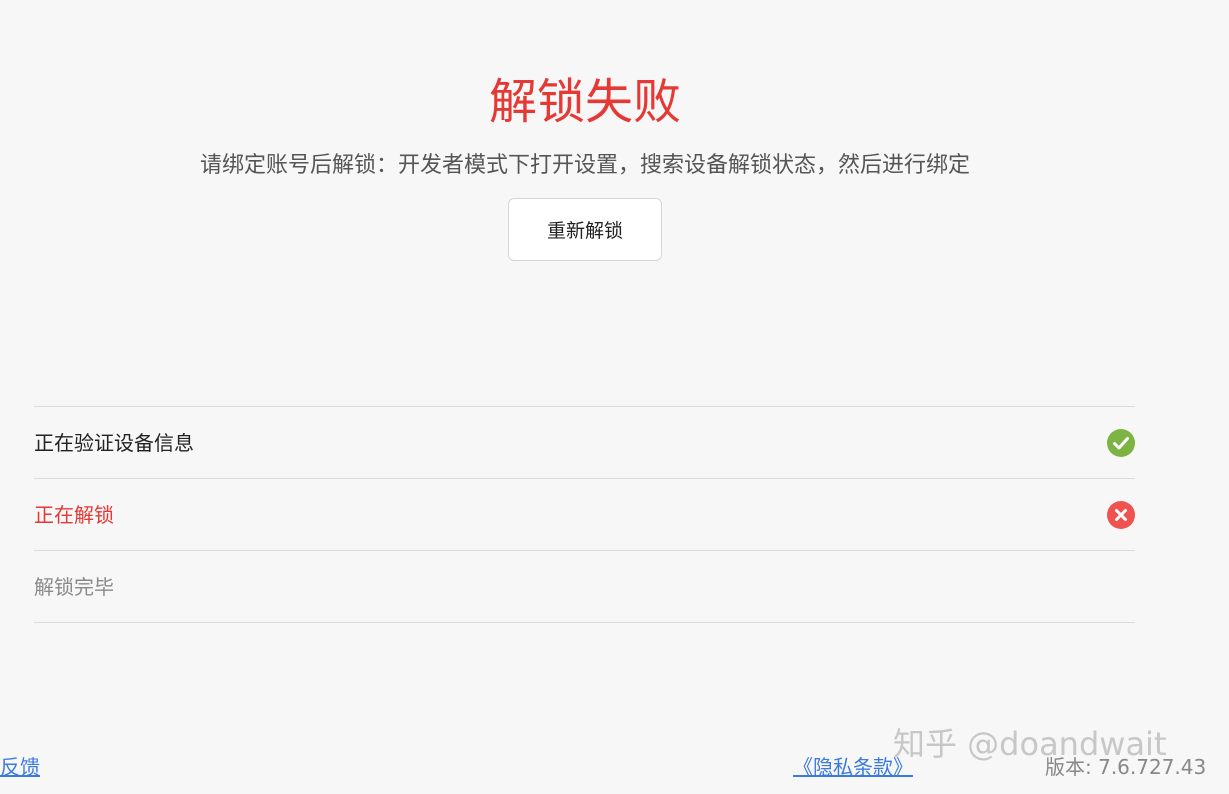 The width and height of the screenshot is (1229, 794). I want to click on step-verify-device: 正在验证设备信息, so click(584, 443).